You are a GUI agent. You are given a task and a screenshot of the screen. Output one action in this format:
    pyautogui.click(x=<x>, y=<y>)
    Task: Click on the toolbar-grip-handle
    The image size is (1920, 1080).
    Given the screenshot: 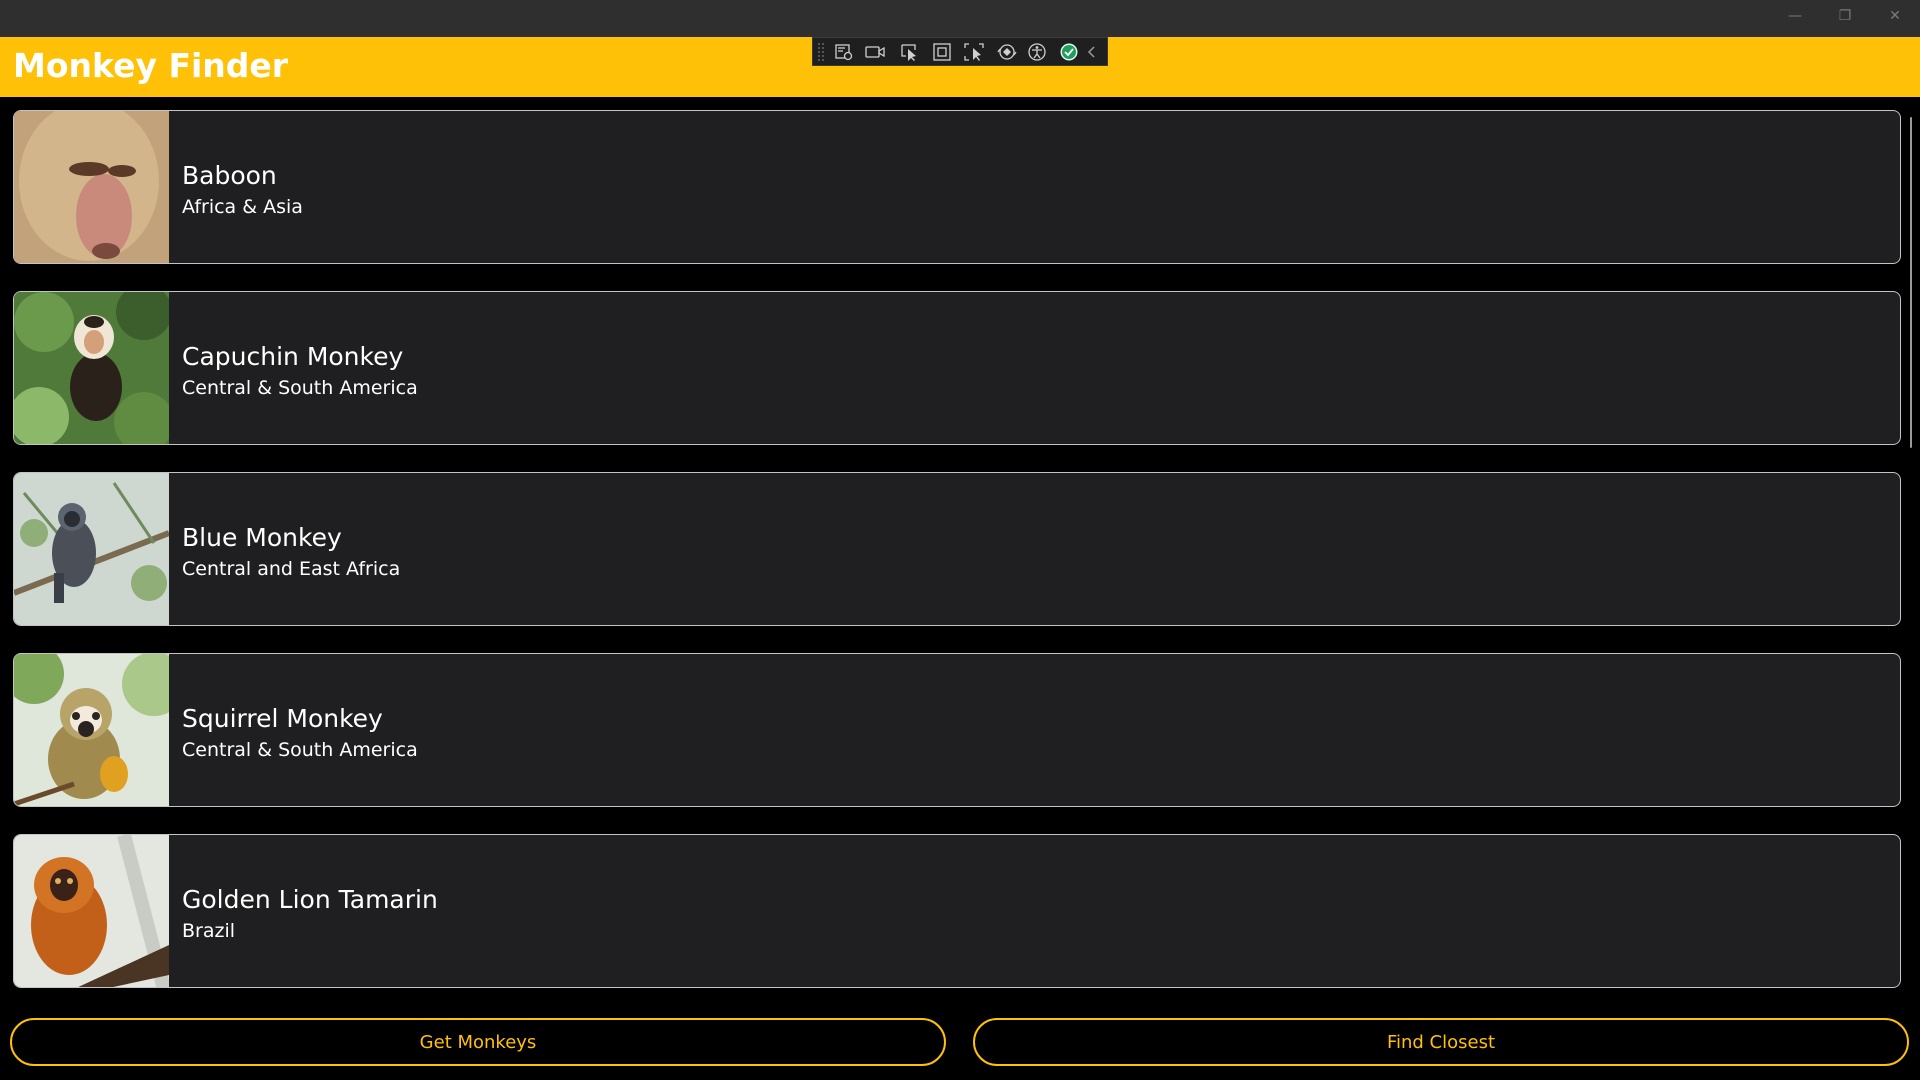 What is the action you would take?
    pyautogui.click(x=821, y=52)
    